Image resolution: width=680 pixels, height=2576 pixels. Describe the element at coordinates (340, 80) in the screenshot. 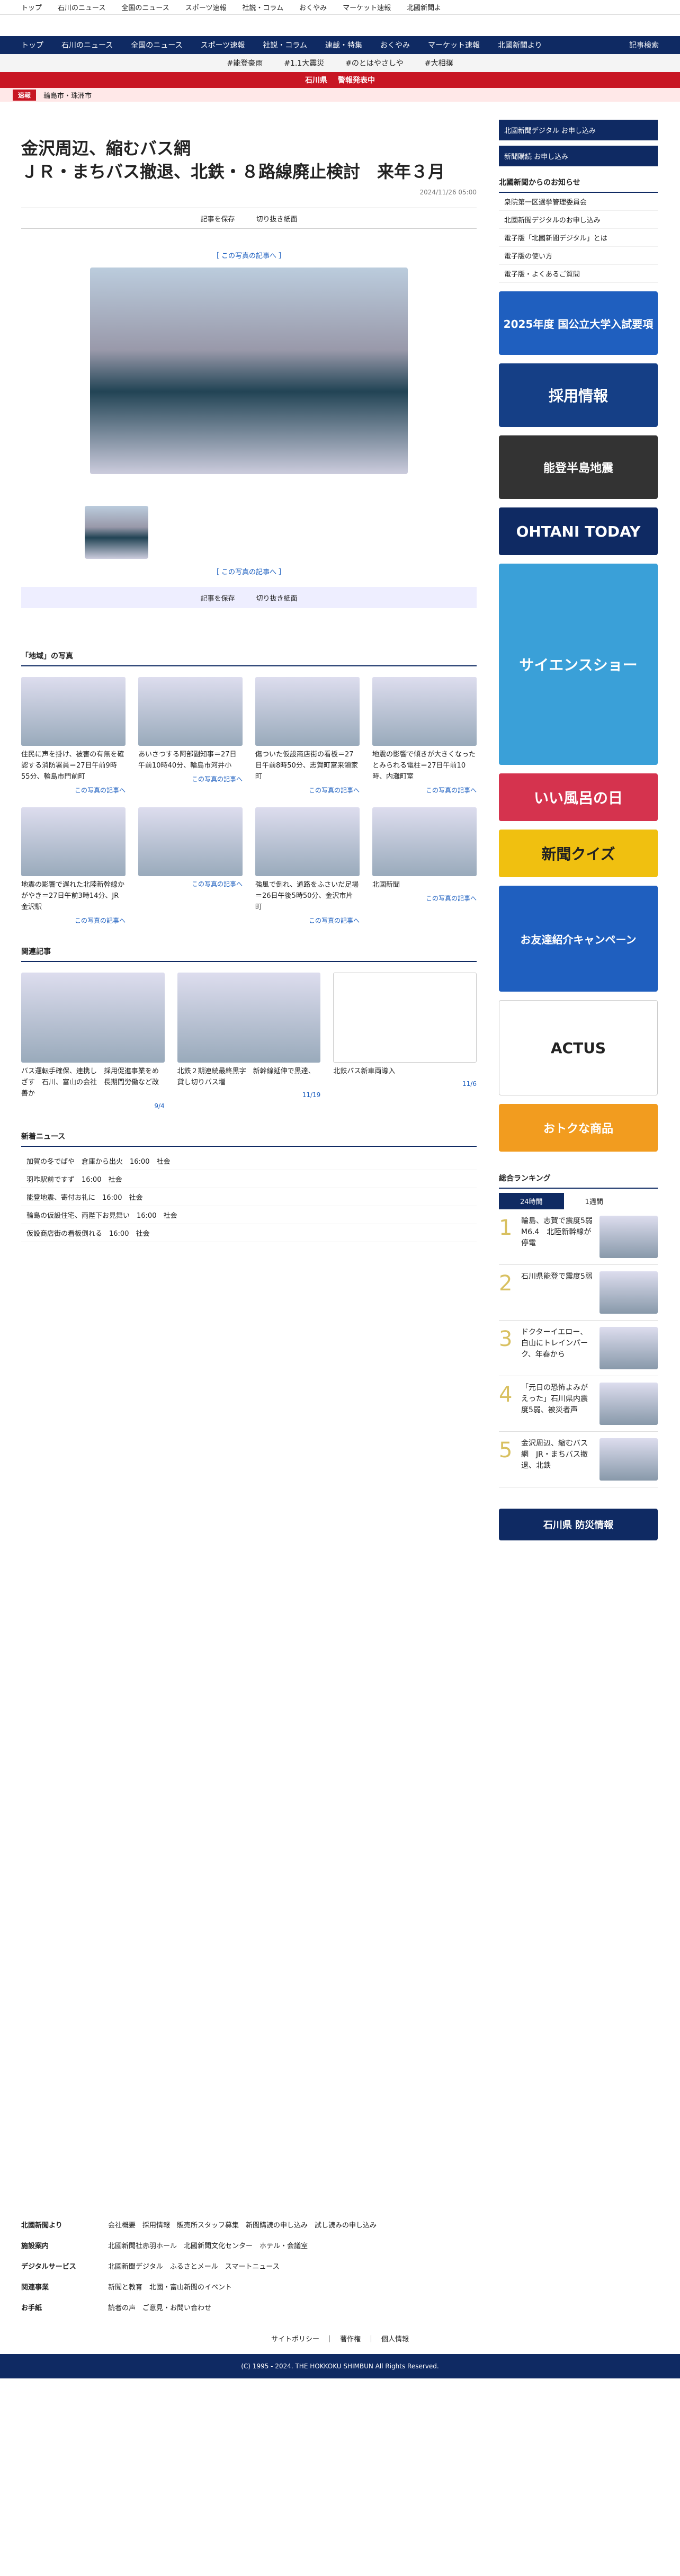

I see `warning-banner: 石川県 警報発表中` at that location.